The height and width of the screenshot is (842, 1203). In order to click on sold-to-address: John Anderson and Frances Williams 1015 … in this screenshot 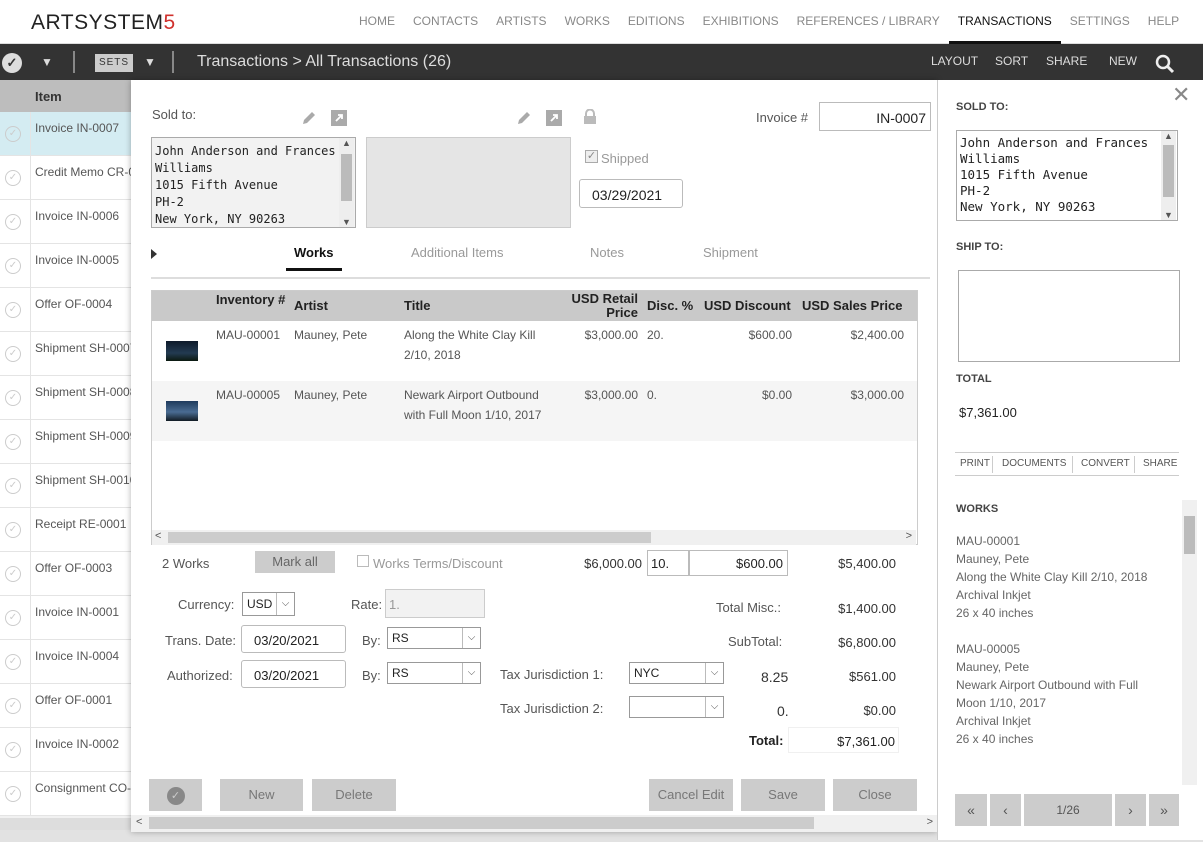, I will do `click(253, 182)`.